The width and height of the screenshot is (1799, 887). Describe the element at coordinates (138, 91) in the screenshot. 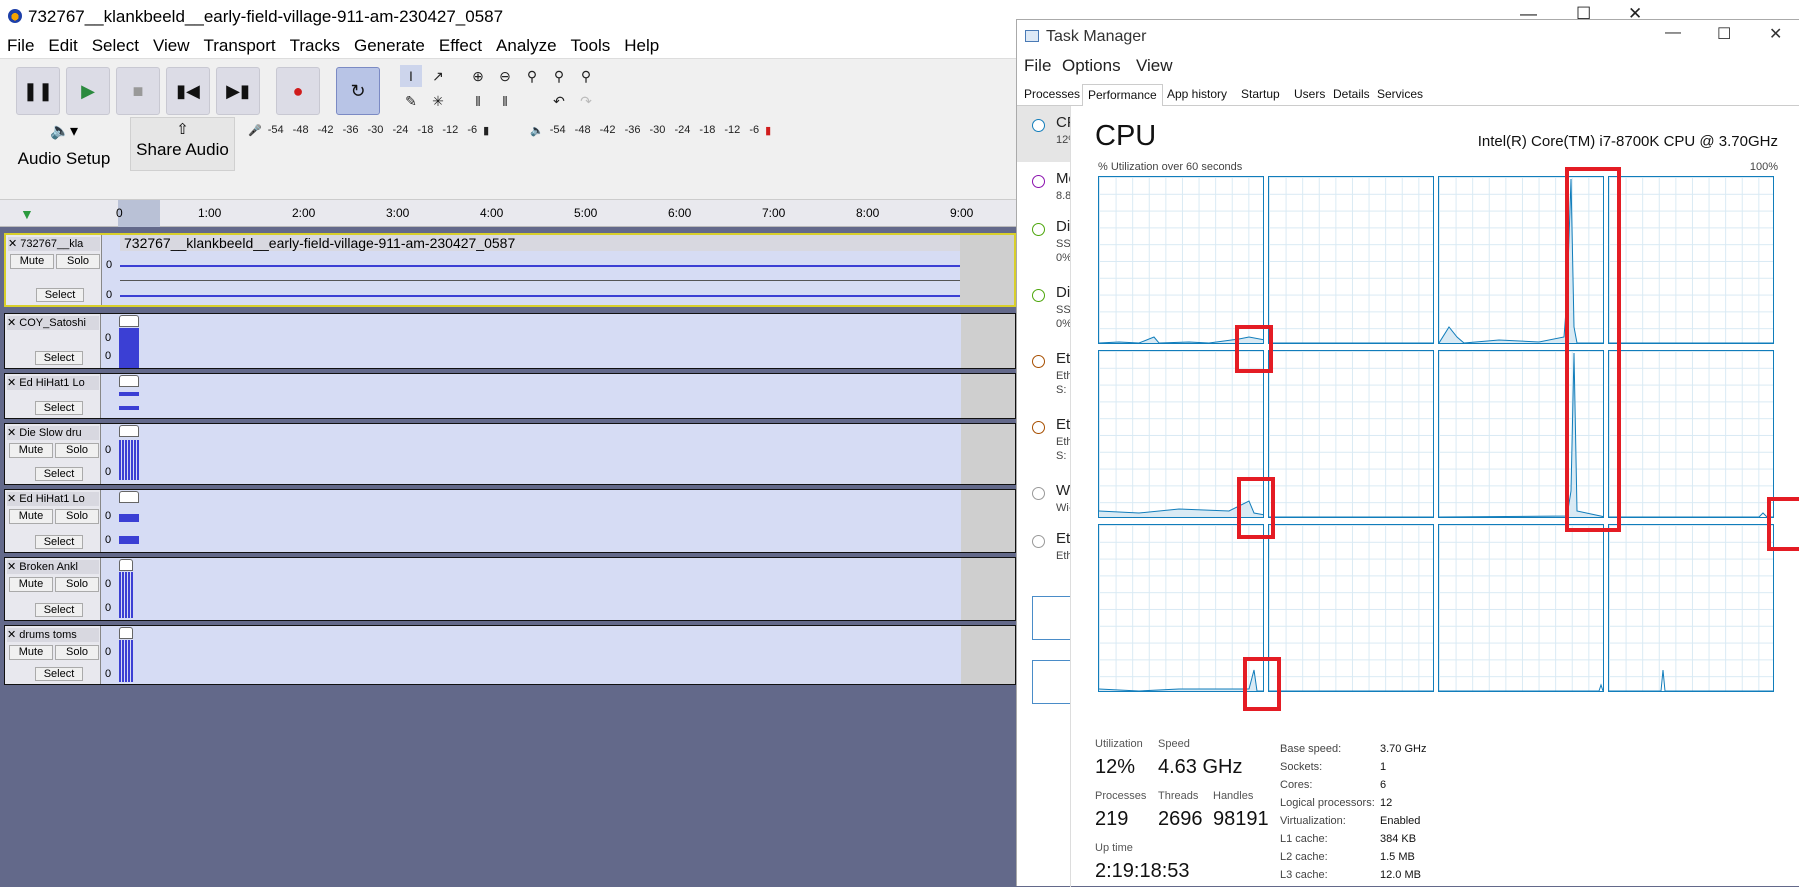

I see `stop-button: ■` at that location.